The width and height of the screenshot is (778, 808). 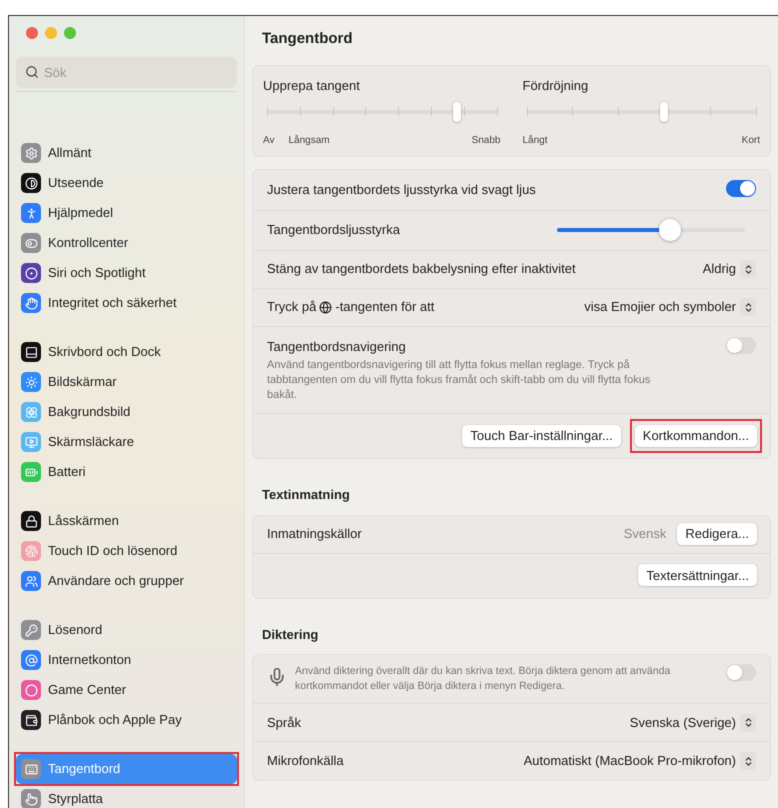 I want to click on lock-icon, so click(x=31, y=521).